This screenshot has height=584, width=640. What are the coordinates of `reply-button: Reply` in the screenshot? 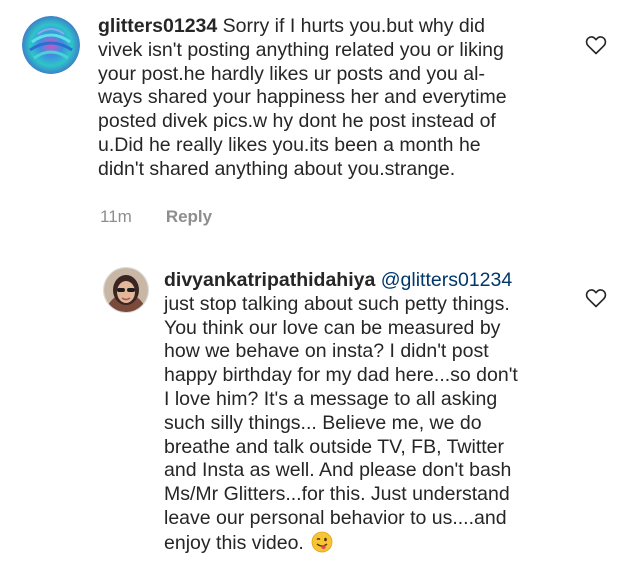 It's located at (189, 217).